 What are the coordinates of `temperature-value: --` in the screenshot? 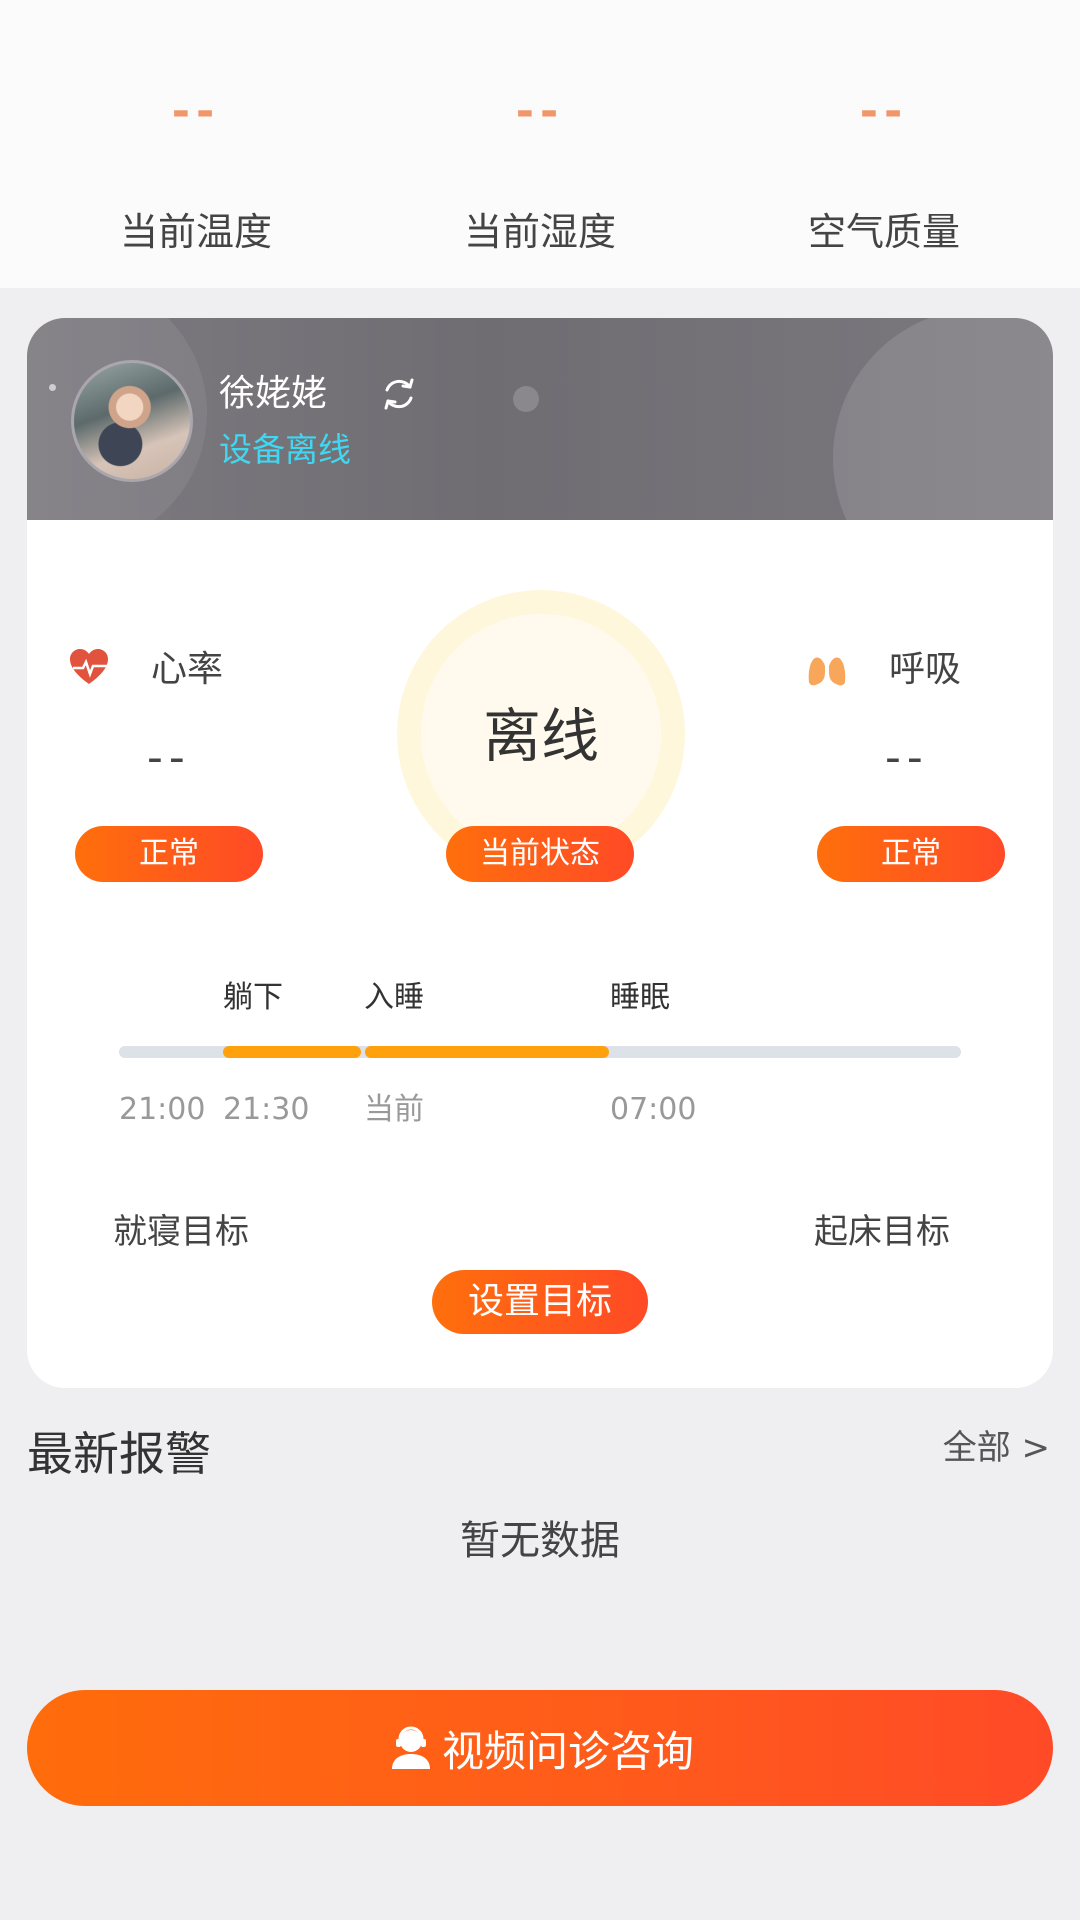 It's located at (196, 111).